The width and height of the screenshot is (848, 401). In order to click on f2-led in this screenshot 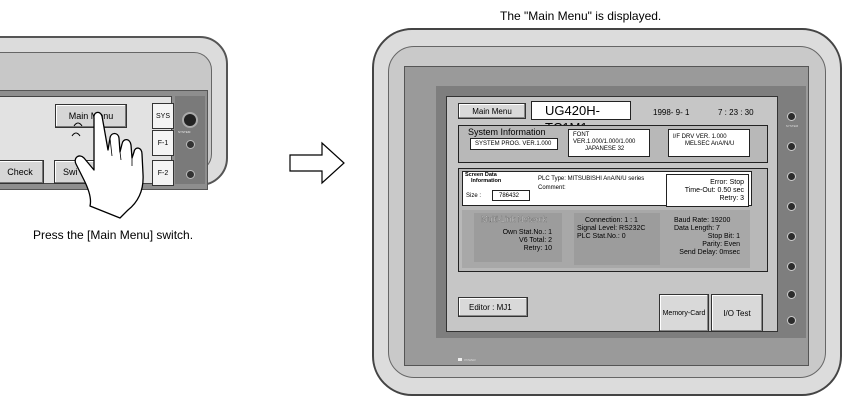, I will do `click(791, 176)`.